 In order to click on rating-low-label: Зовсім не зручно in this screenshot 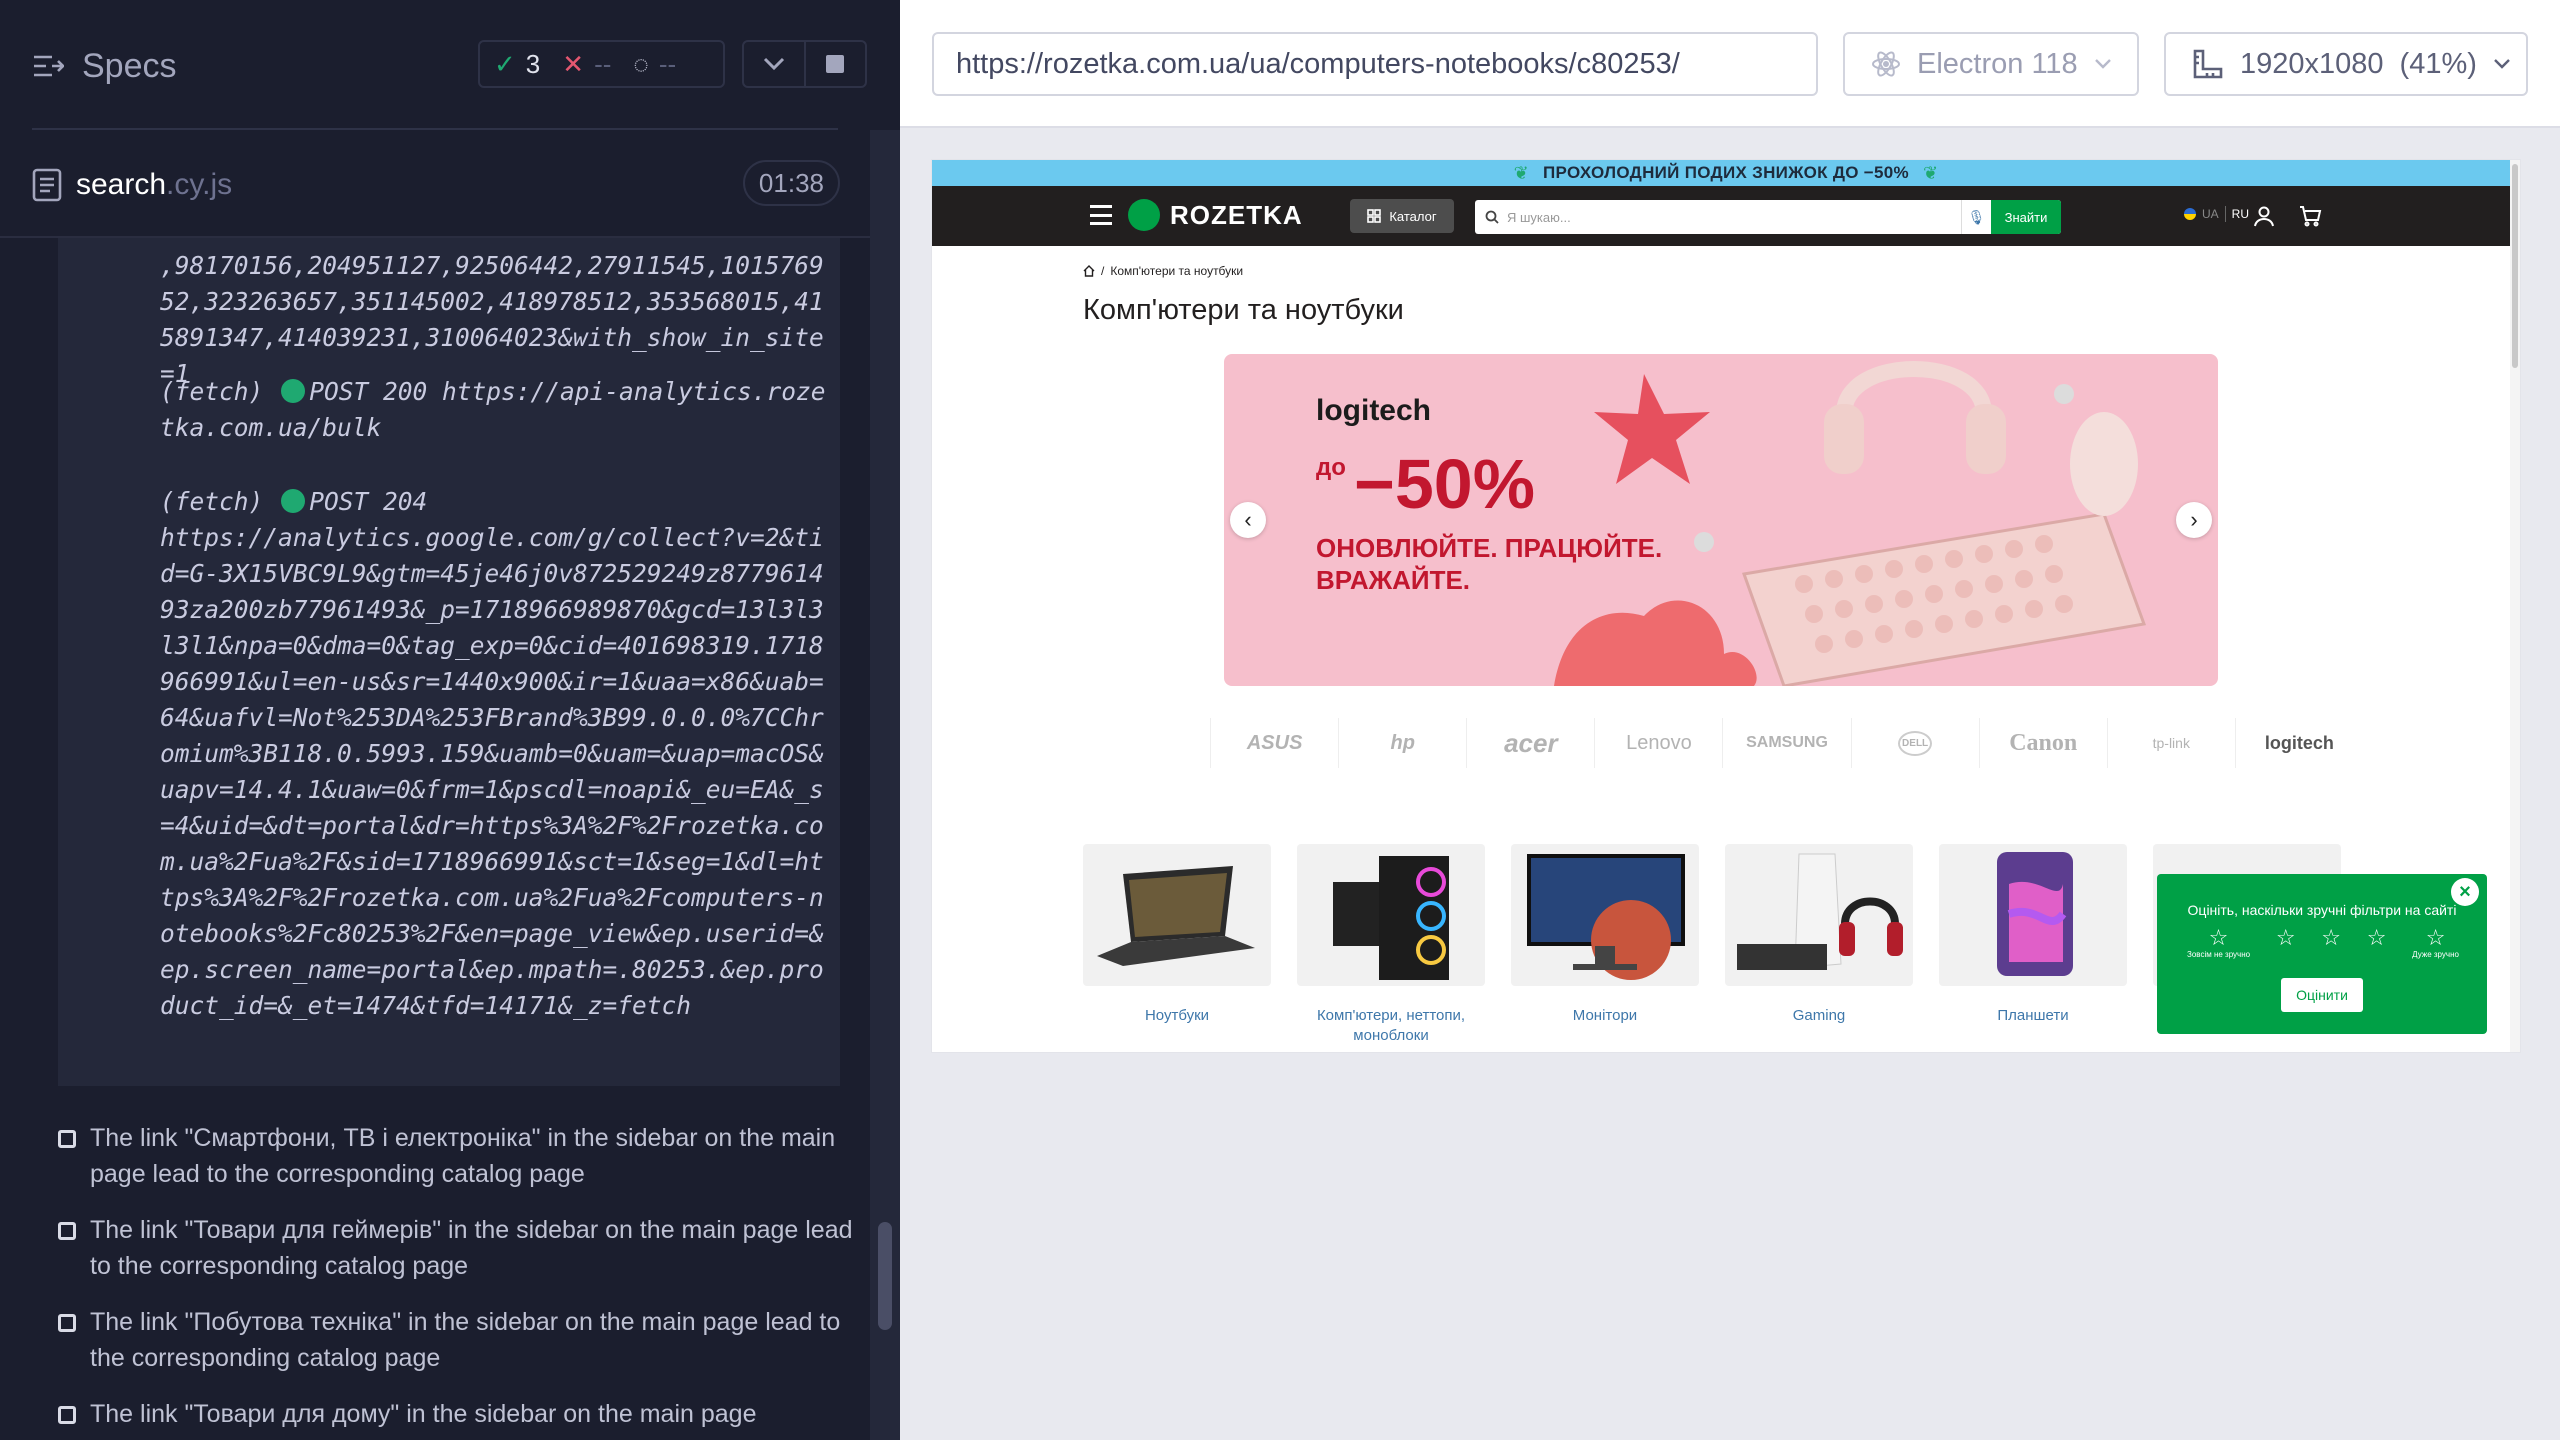, I will do `click(2219, 954)`.